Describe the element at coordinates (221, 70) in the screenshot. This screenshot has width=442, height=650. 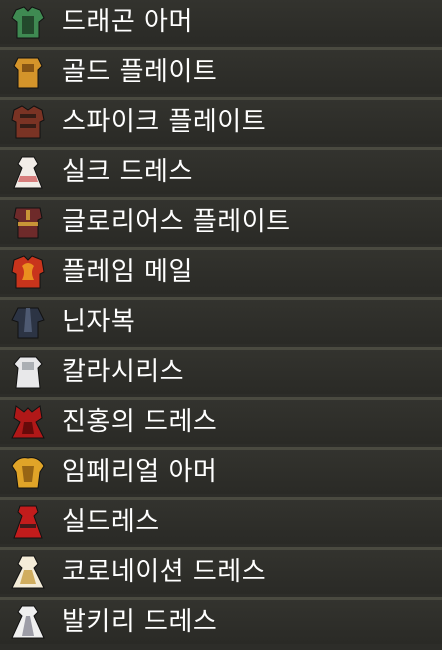
I see `list-item-gold-plate: 골드 플레이트` at that location.